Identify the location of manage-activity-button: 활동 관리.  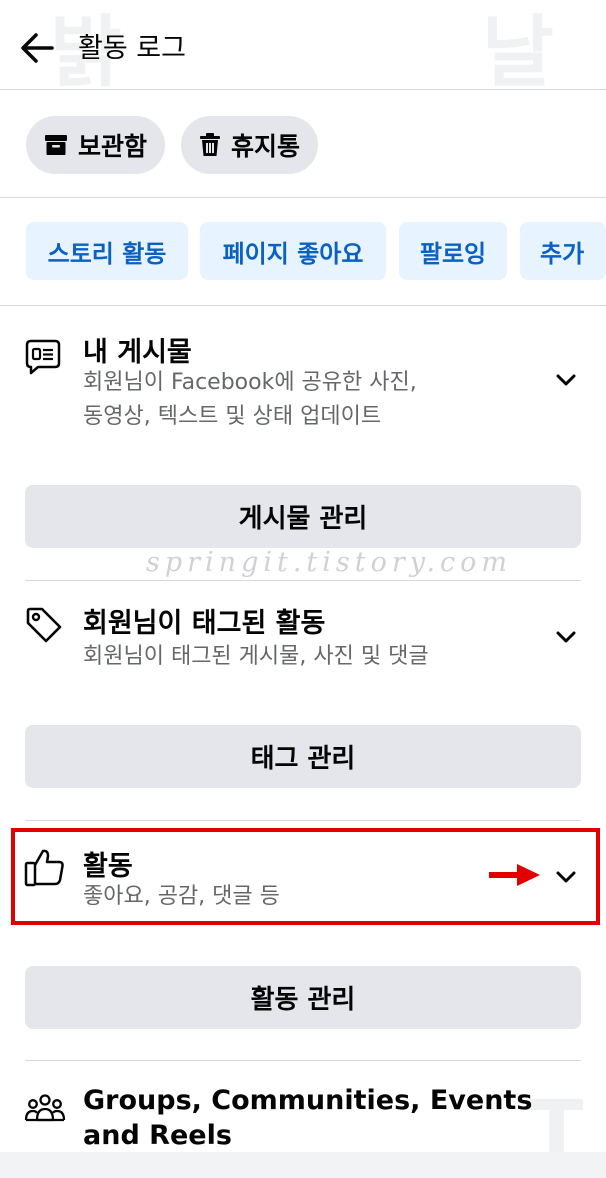
(303, 997).